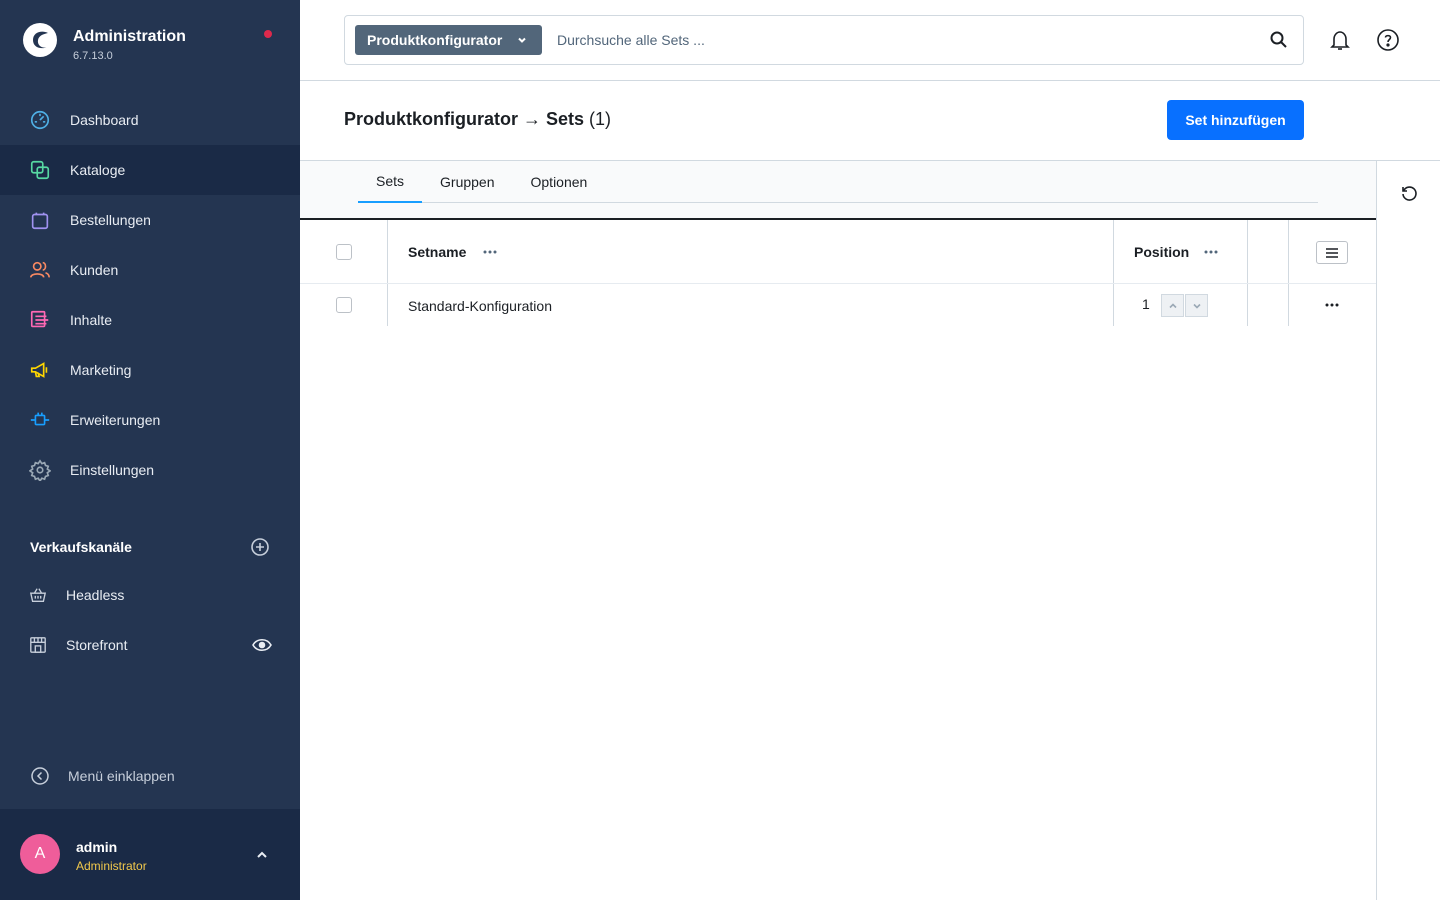  I want to click on add-sales-channel-icon, so click(260, 547).